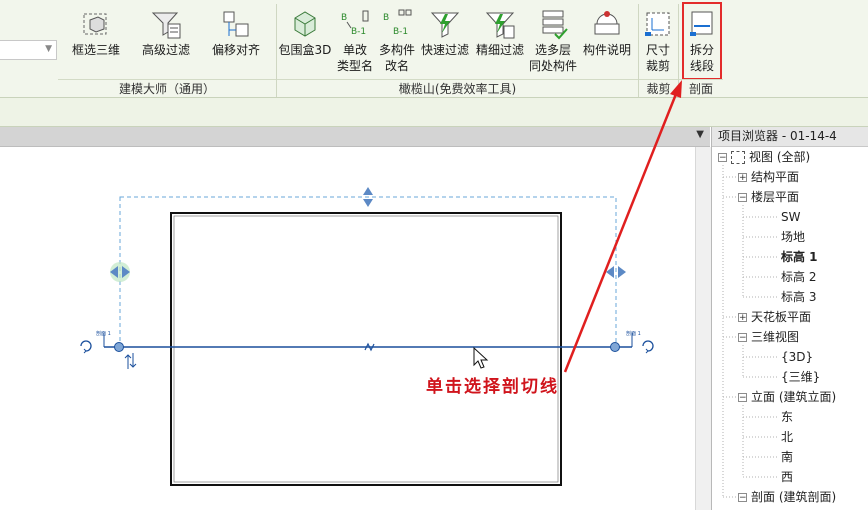 Image resolution: width=868 pixels, height=513 pixels. I want to click on tool-rename-multi: B B-1 多构件 改名, so click(397, 41).